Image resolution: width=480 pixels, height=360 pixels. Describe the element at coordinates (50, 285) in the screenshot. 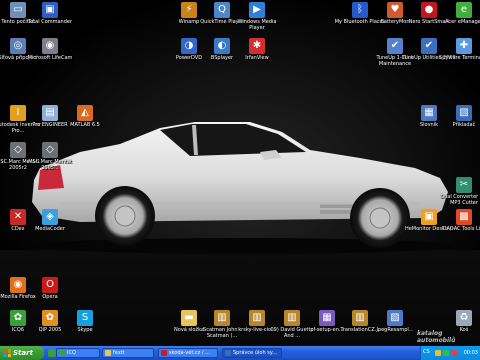

I see `opera-icon: O` at that location.